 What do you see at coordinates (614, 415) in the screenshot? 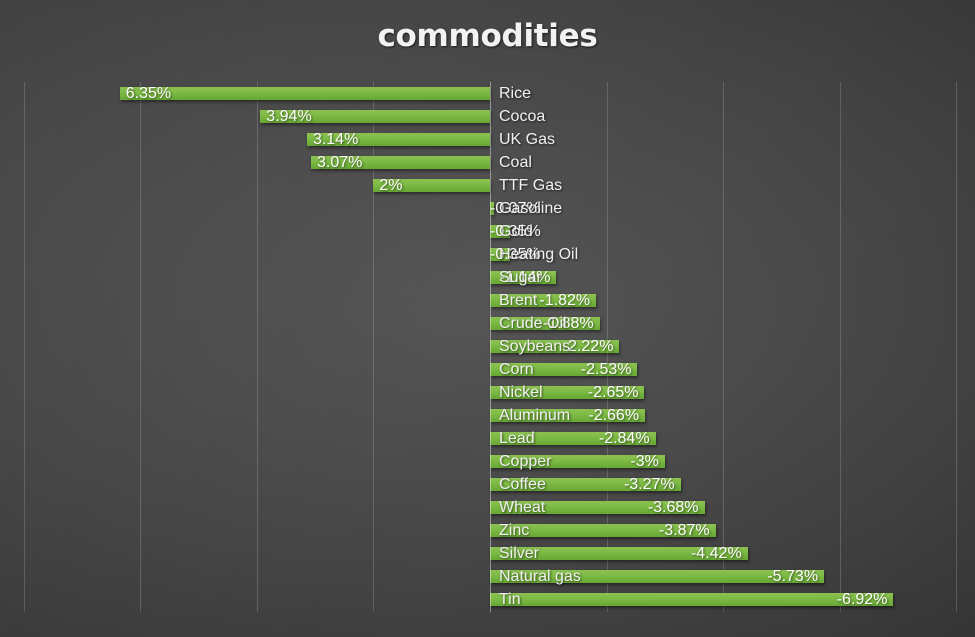
I see `bar-value-label: -2.66%` at bounding box center [614, 415].